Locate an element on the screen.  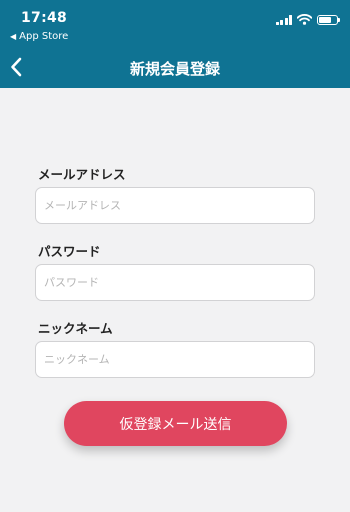
status-time: 17:48 is located at coordinates (44, 18).